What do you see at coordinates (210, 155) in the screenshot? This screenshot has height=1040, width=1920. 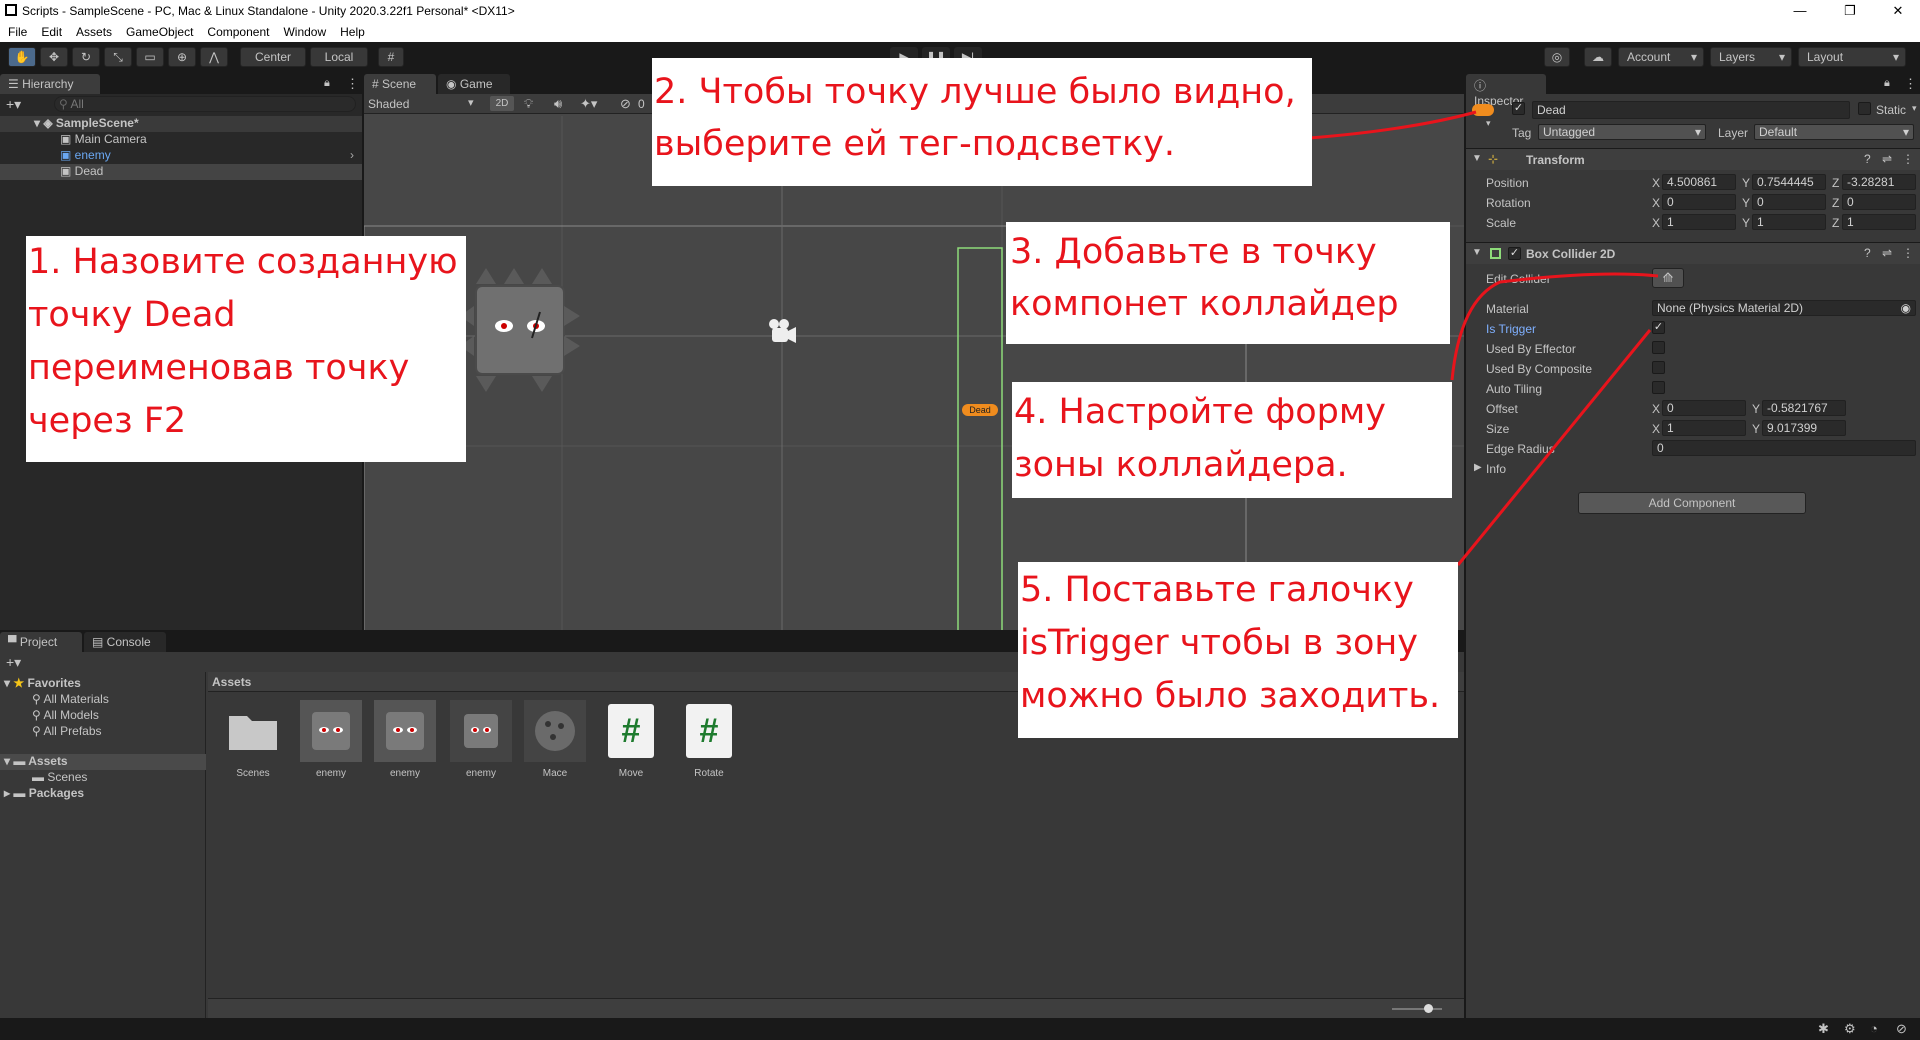 I see `hierarchy-item-enemy: ▣ enemy ›` at bounding box center [210, 155].